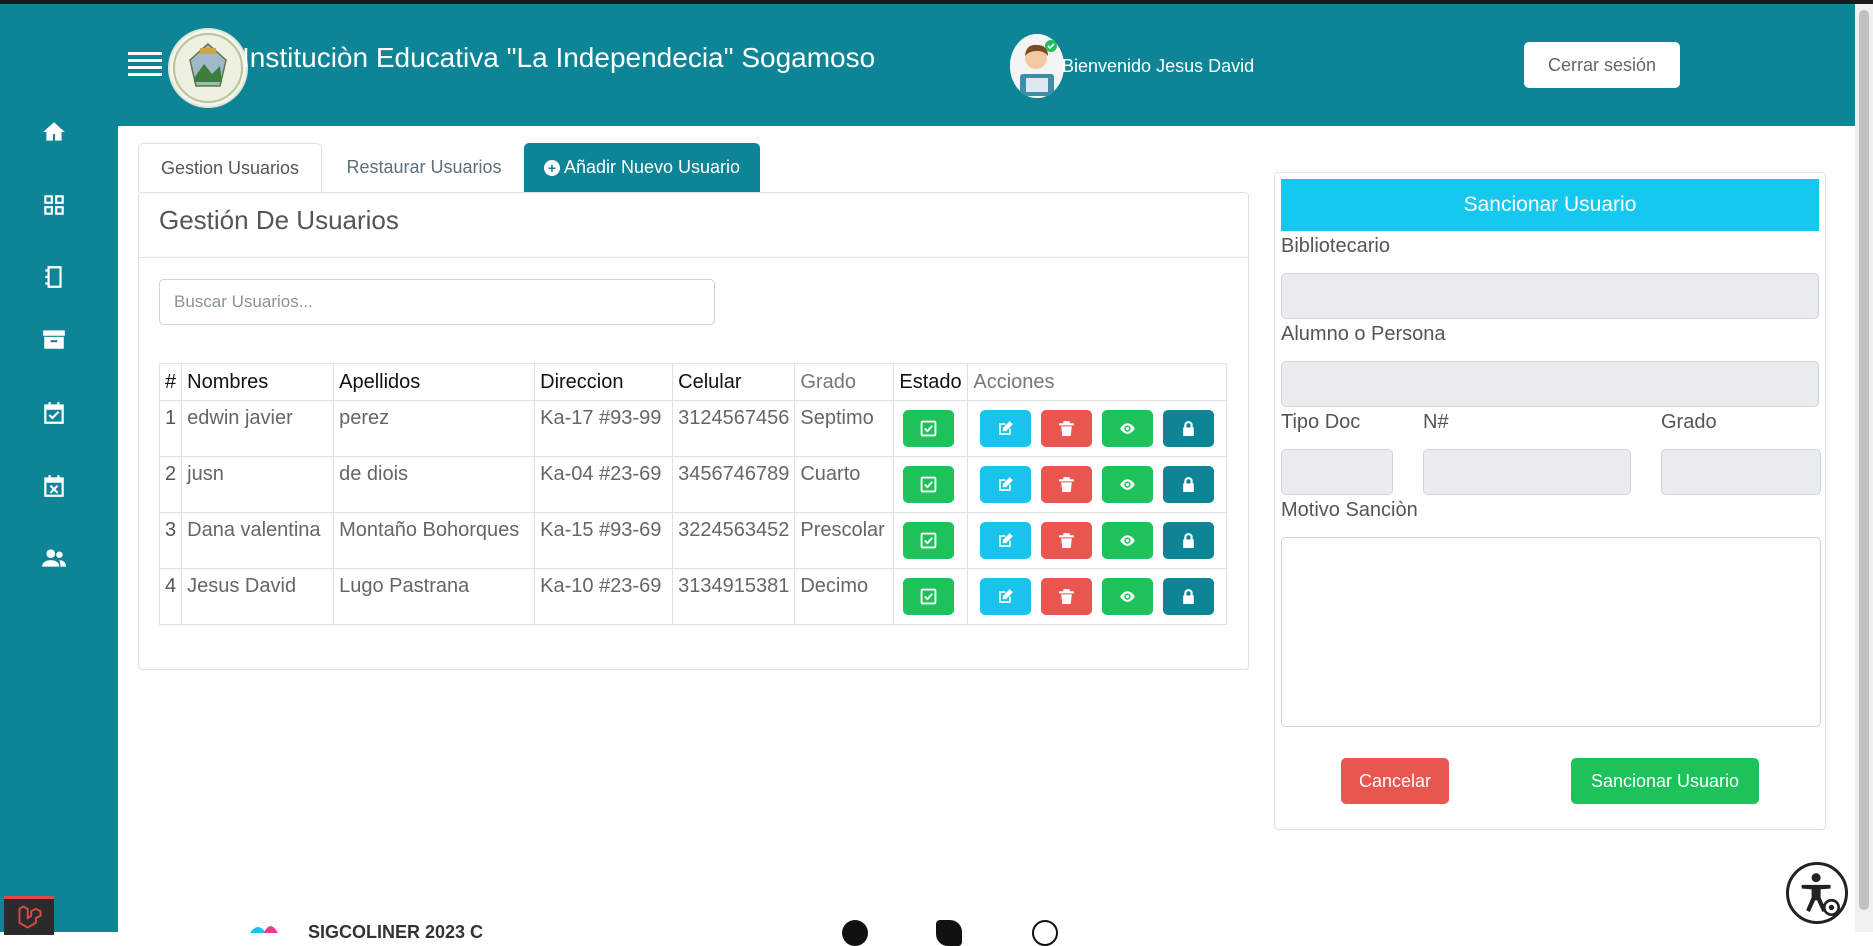  I want to click on col-nombres: Nombres, so click(258, 382).